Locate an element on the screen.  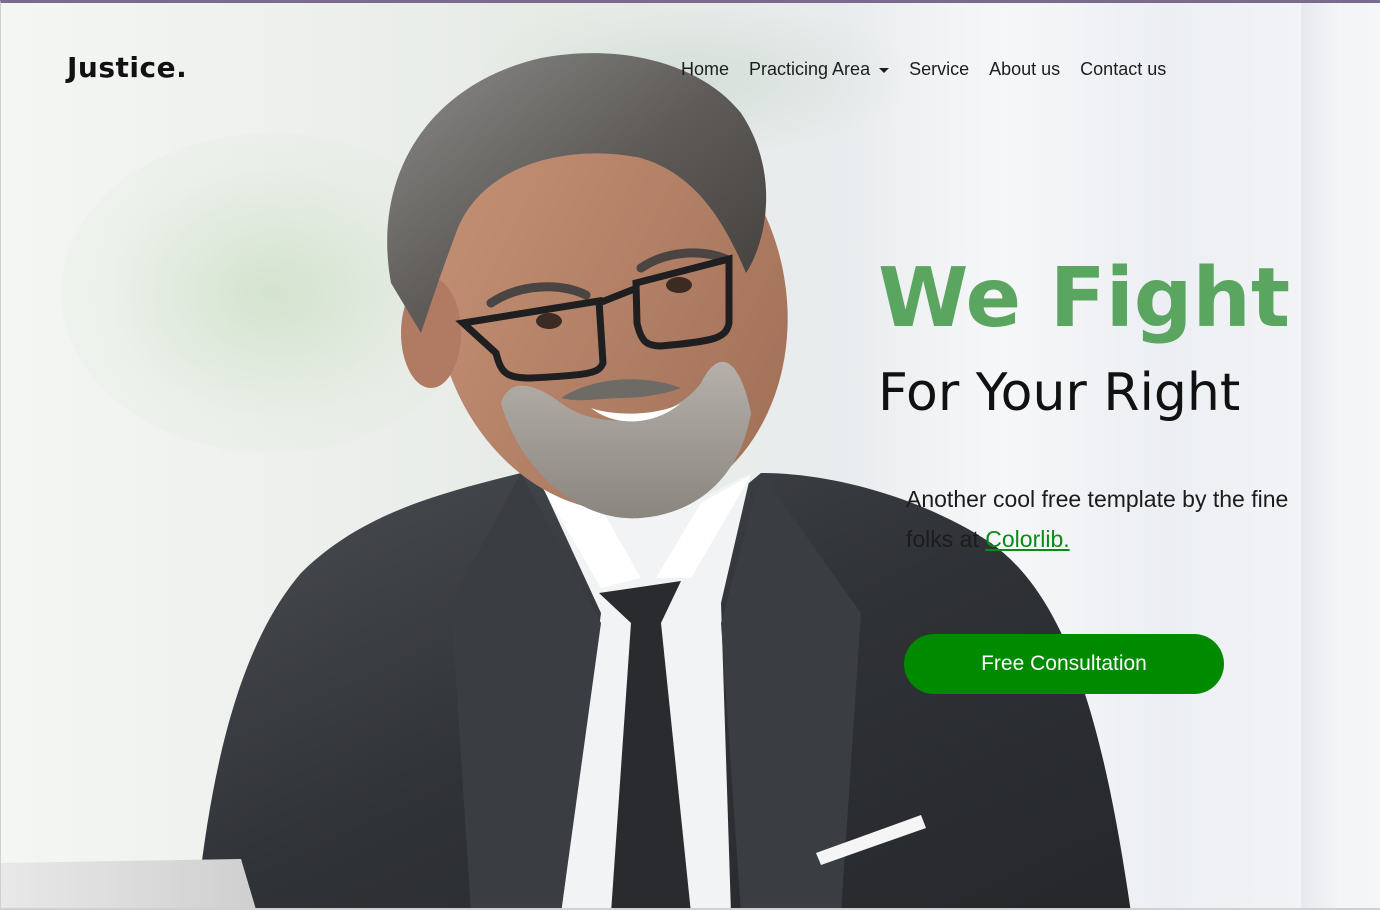
nav-link-service-label: Service is located at coordinates (939, 69).